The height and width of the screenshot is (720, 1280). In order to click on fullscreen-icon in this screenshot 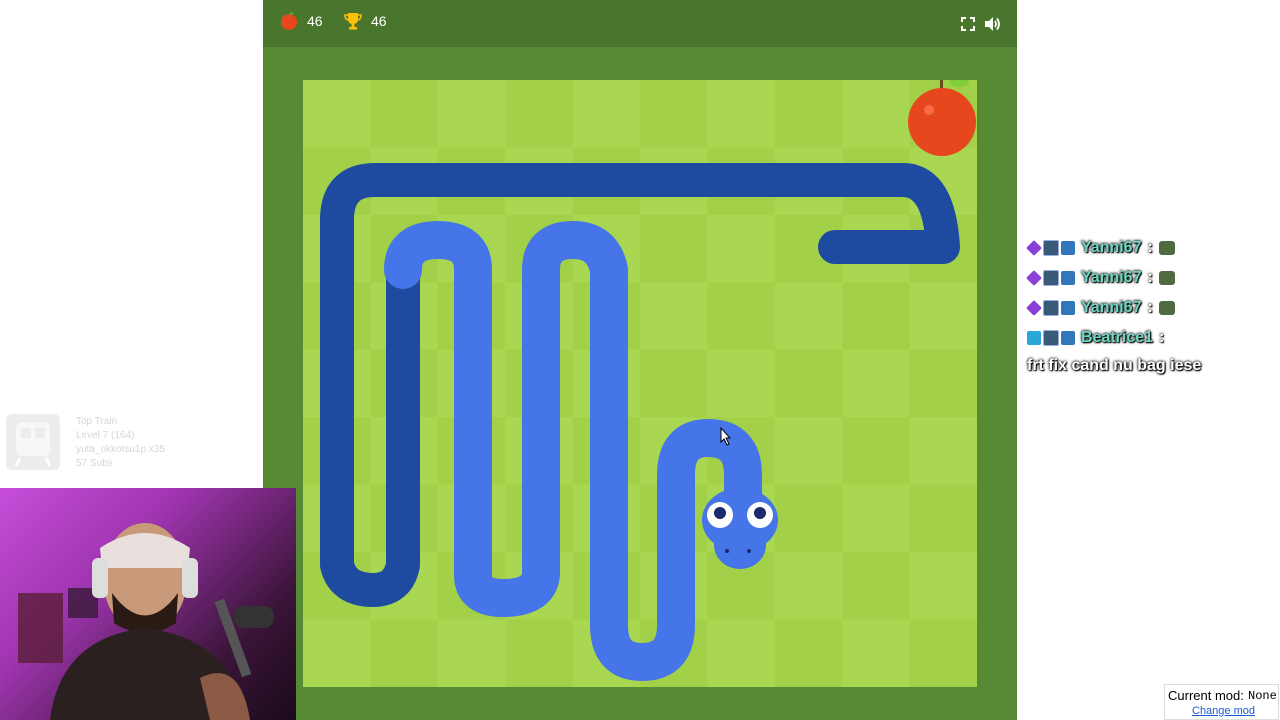, I will do `click(968, 24)`.